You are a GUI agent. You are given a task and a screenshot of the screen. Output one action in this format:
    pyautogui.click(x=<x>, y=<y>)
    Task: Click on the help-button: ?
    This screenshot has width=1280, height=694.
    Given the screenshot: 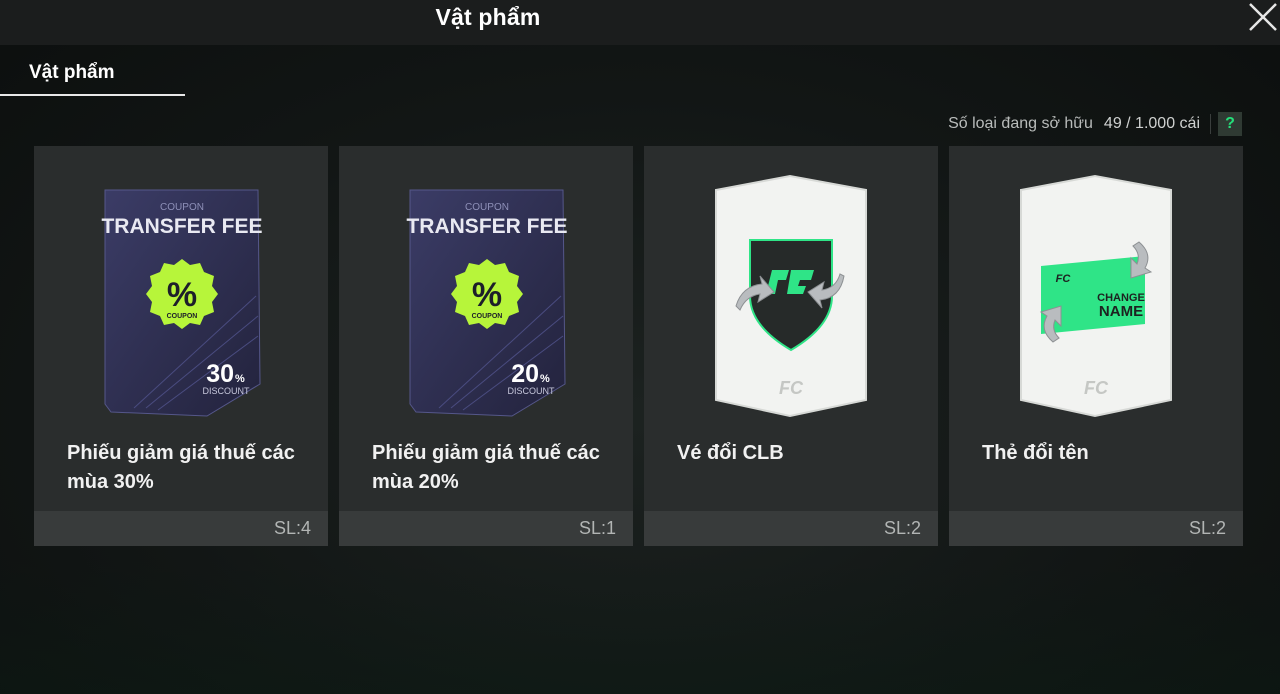 What is the action you would take?
    pyautogui.click(x=1230, y=124)
    